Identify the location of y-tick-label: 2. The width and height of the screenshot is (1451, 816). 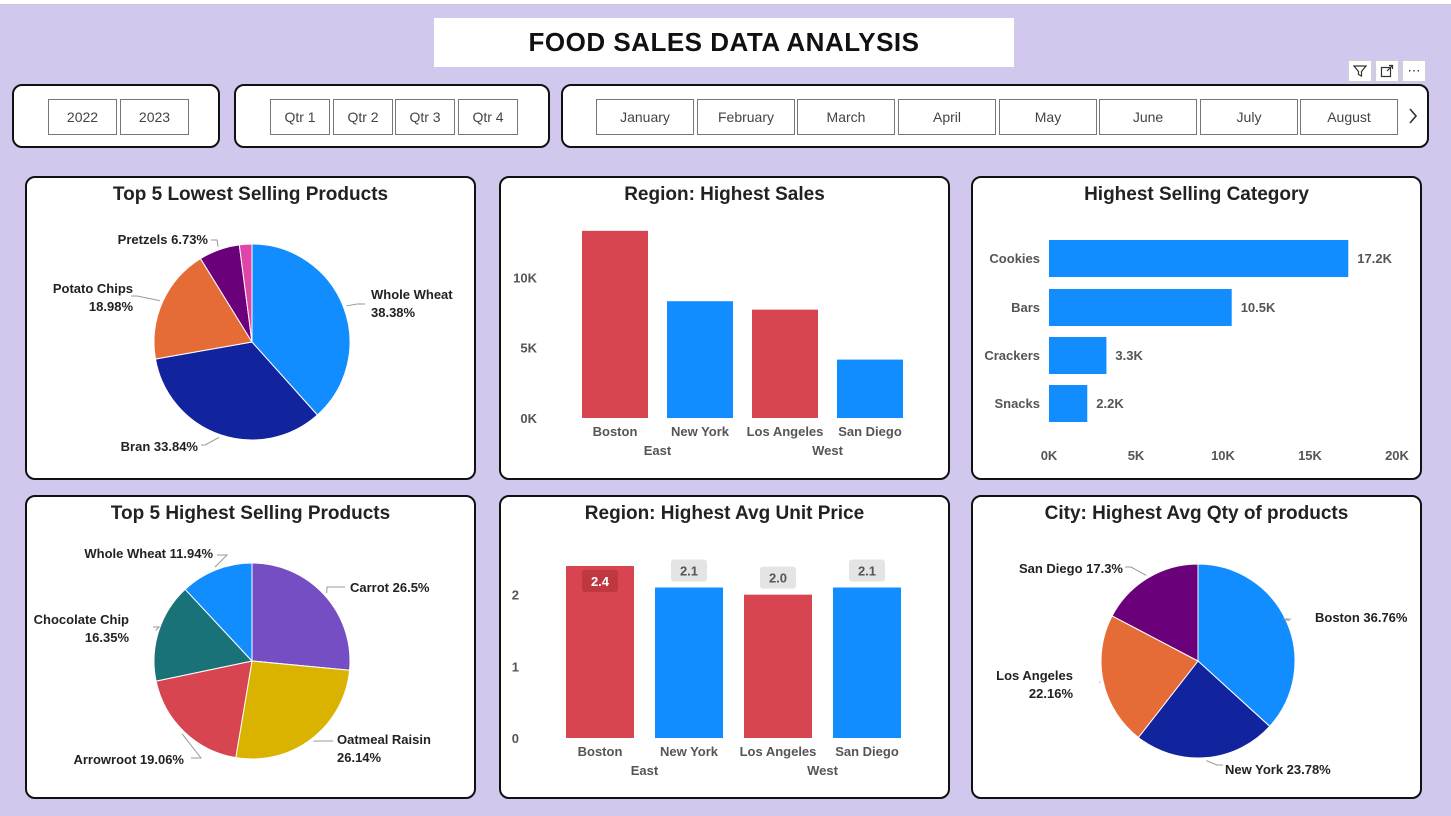
(515, 595).